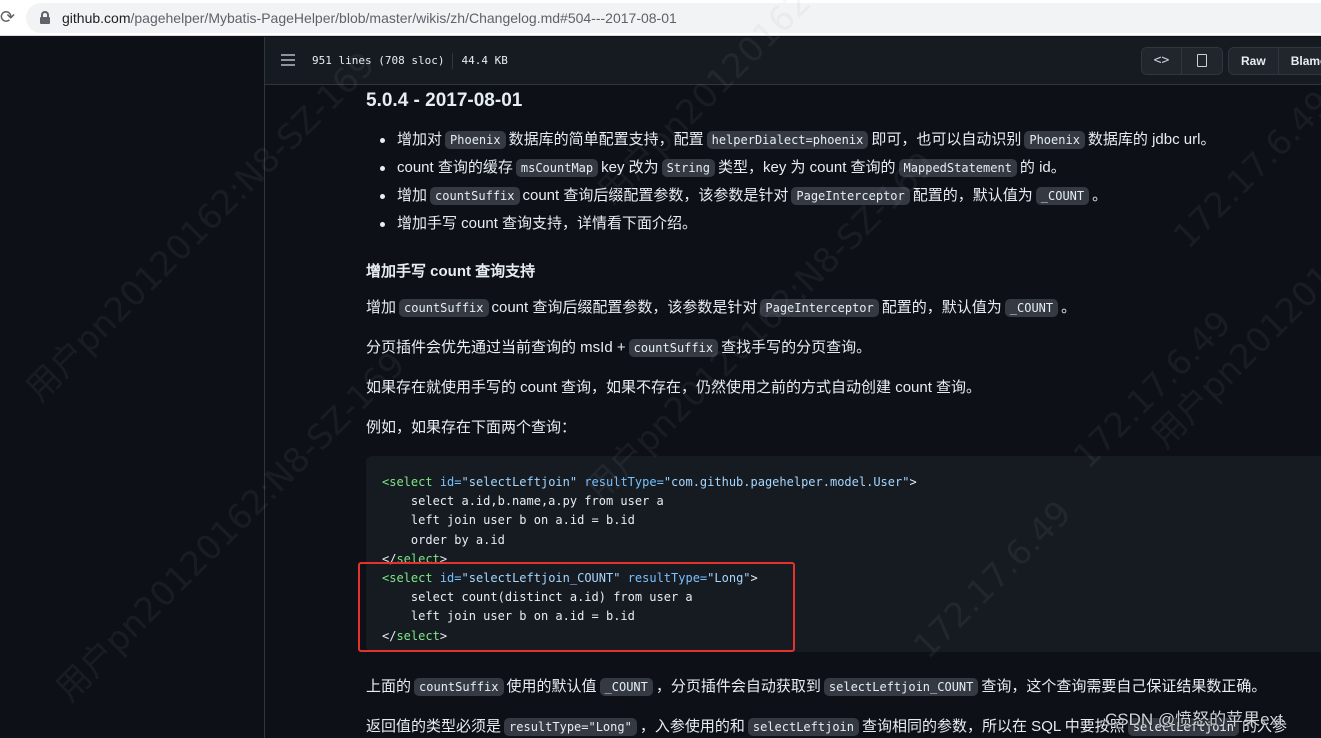 The height and width of the screenshot is (738, 1321). I want to click on file-header: 951 lines (708 sloc) 44.4 KB <> Raw Blame, so click(793, 61).